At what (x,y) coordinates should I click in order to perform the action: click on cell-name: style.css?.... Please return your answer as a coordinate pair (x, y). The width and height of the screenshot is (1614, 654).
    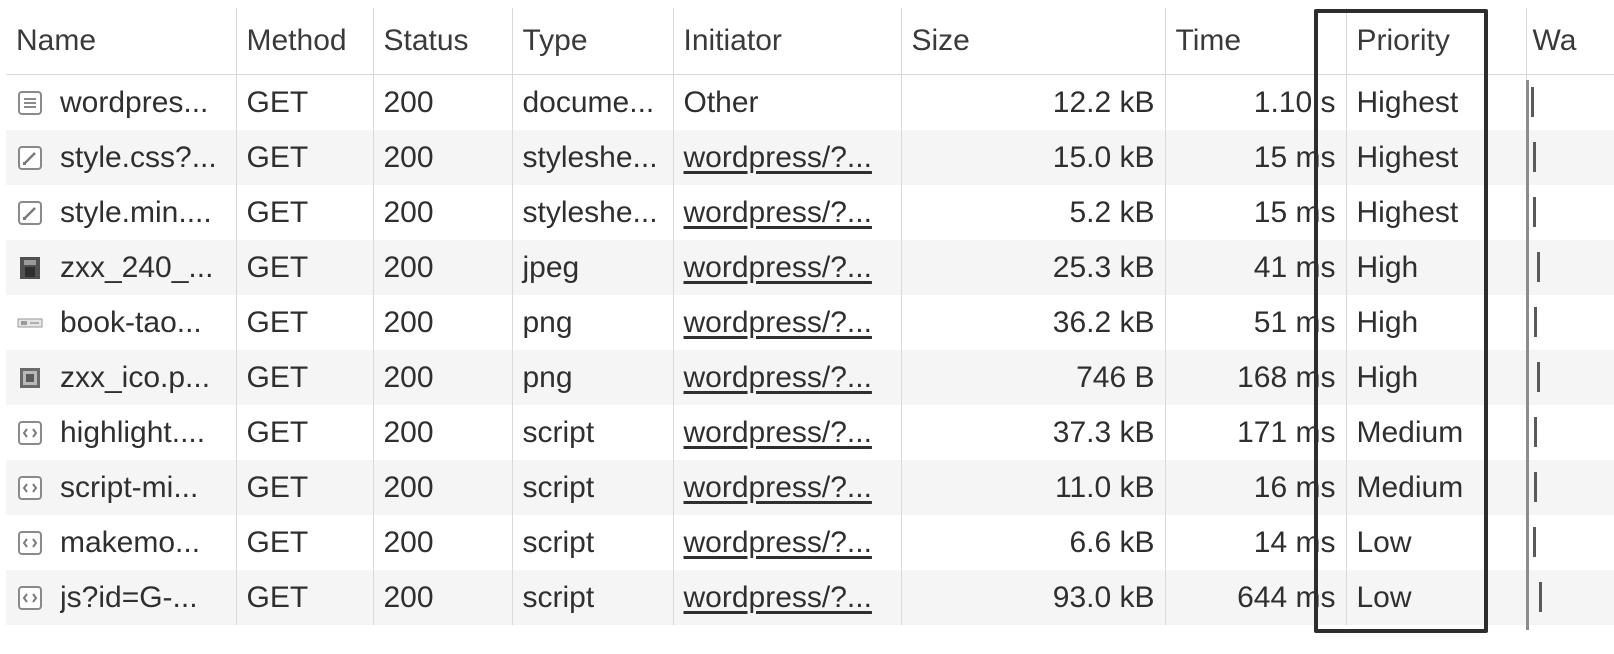
    Looking at the image, I should click on (121, 157).